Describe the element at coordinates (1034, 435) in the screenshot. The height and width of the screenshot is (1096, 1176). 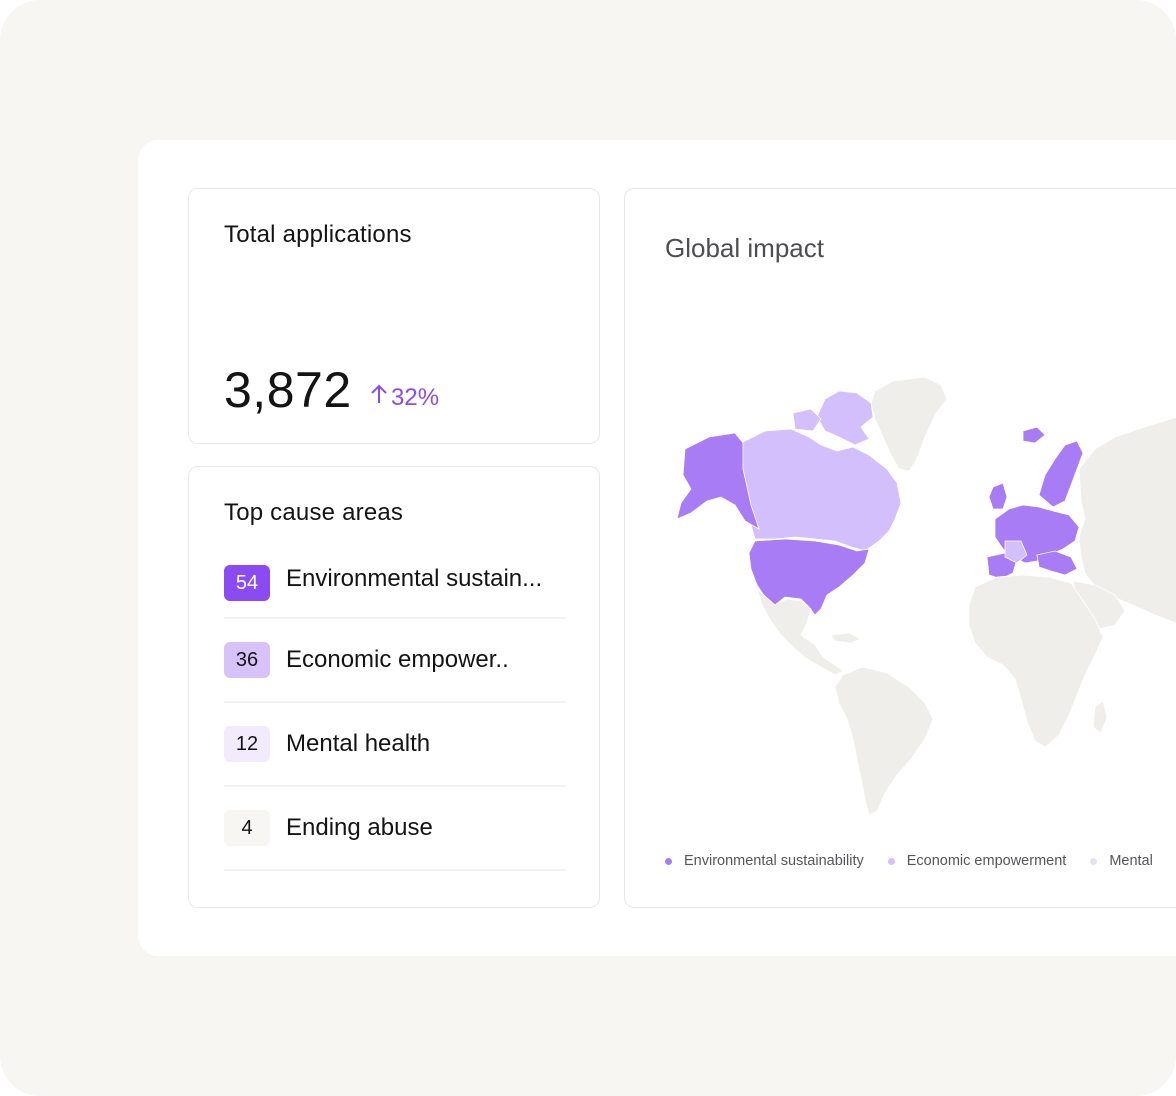
I see `map-region-iceland` at that location.